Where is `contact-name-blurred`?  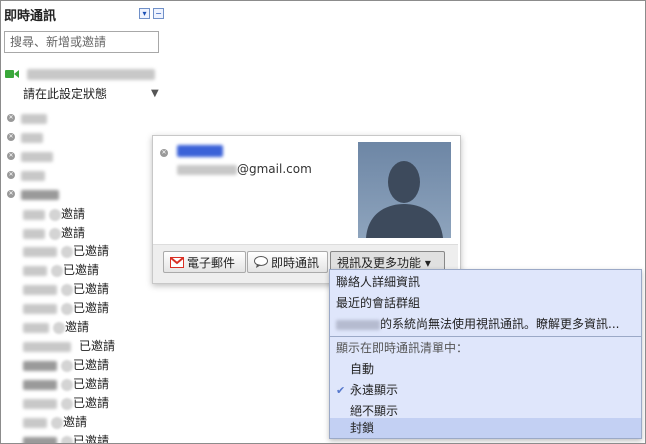 contact-name-blurred is located at coordinates (358, 324).